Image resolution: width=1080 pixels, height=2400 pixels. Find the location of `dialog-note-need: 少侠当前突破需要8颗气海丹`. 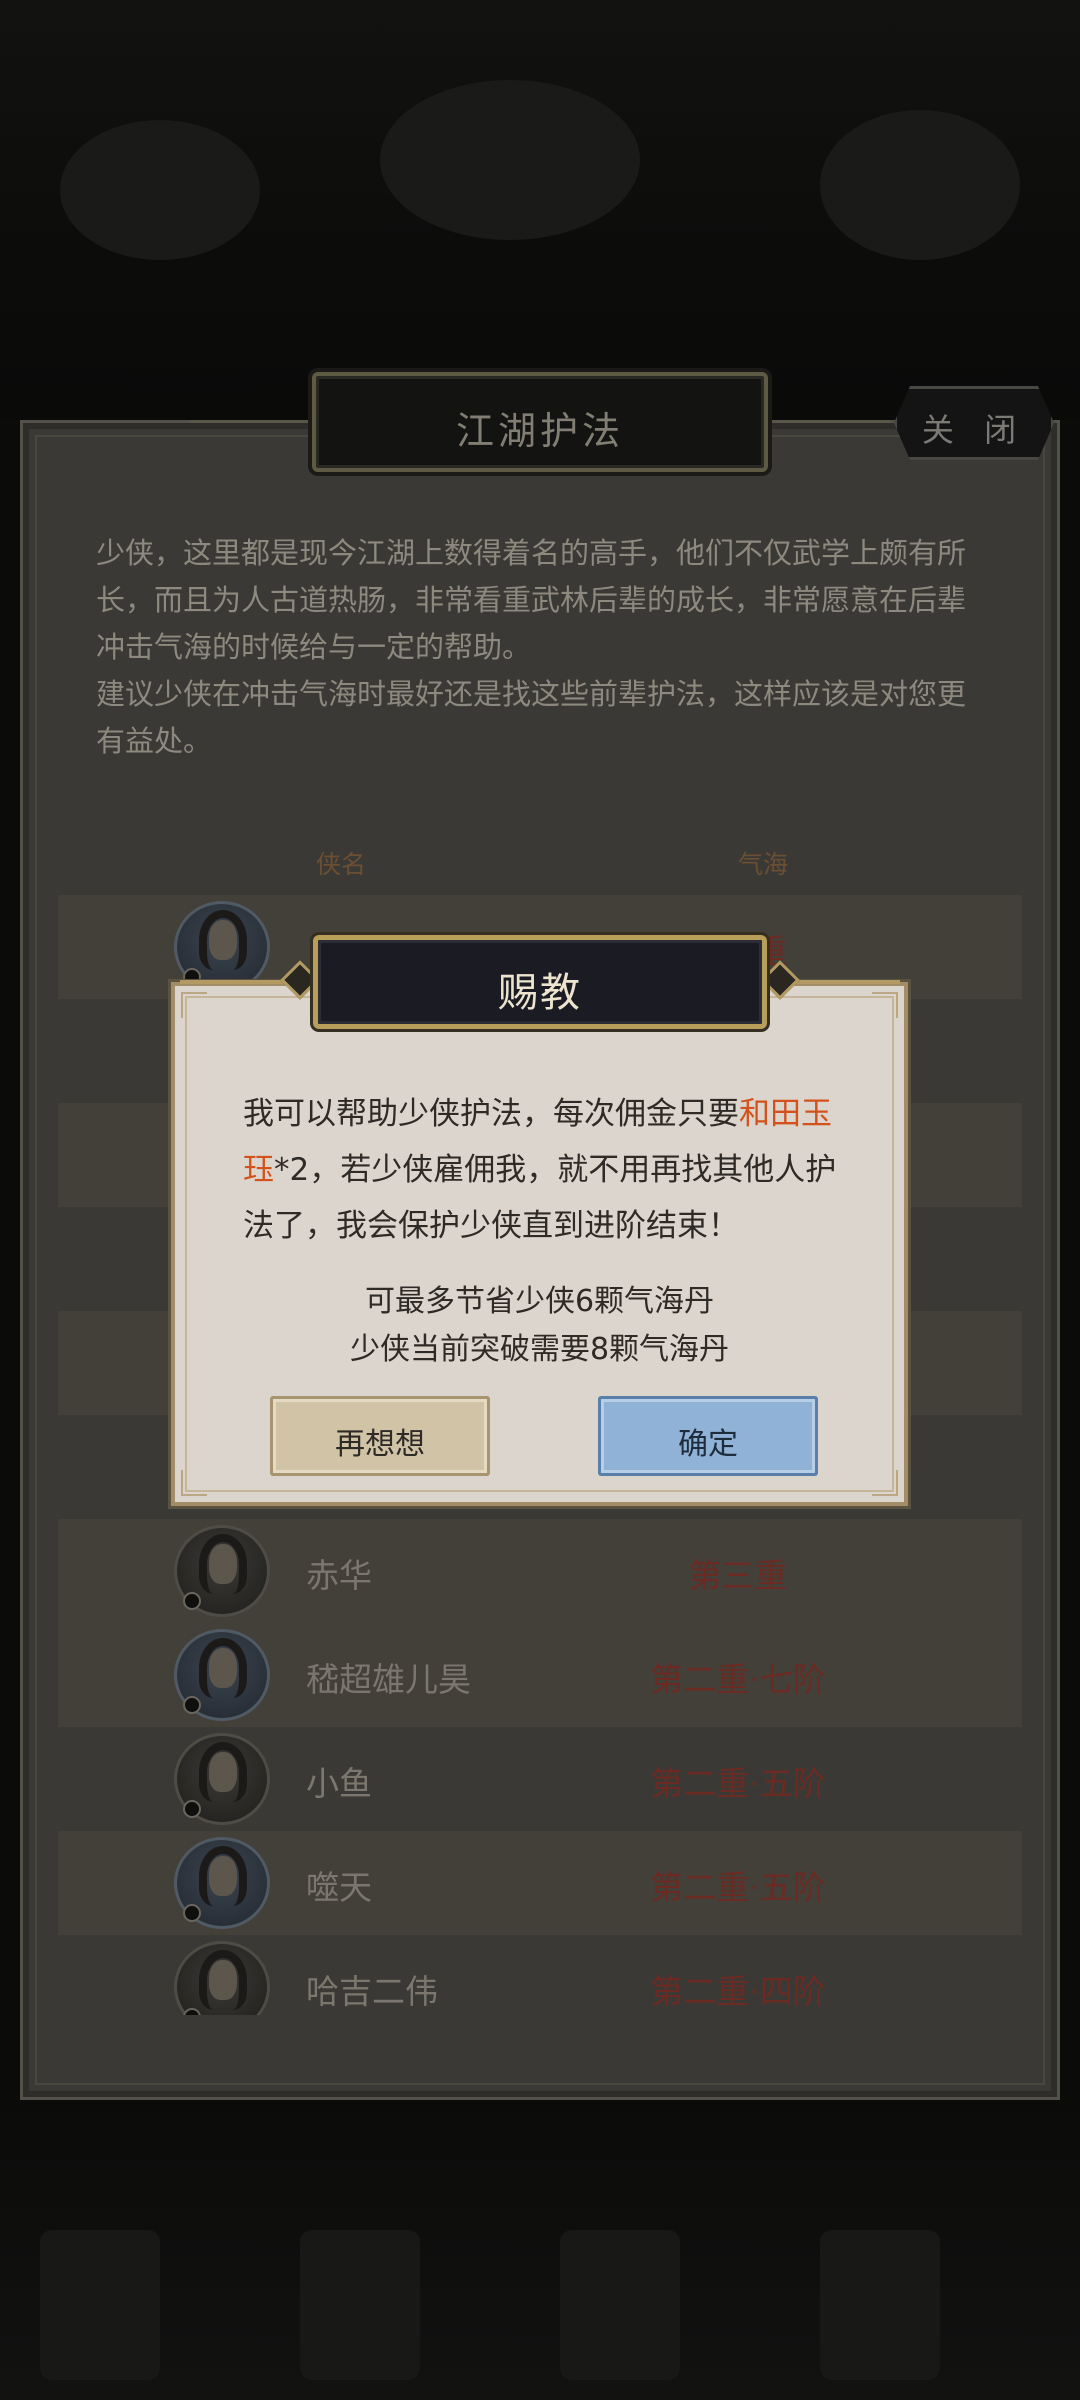

dialog-note-need: 少侠当前突破需要8颗气海丹 is located at coordinates (539, 1349).